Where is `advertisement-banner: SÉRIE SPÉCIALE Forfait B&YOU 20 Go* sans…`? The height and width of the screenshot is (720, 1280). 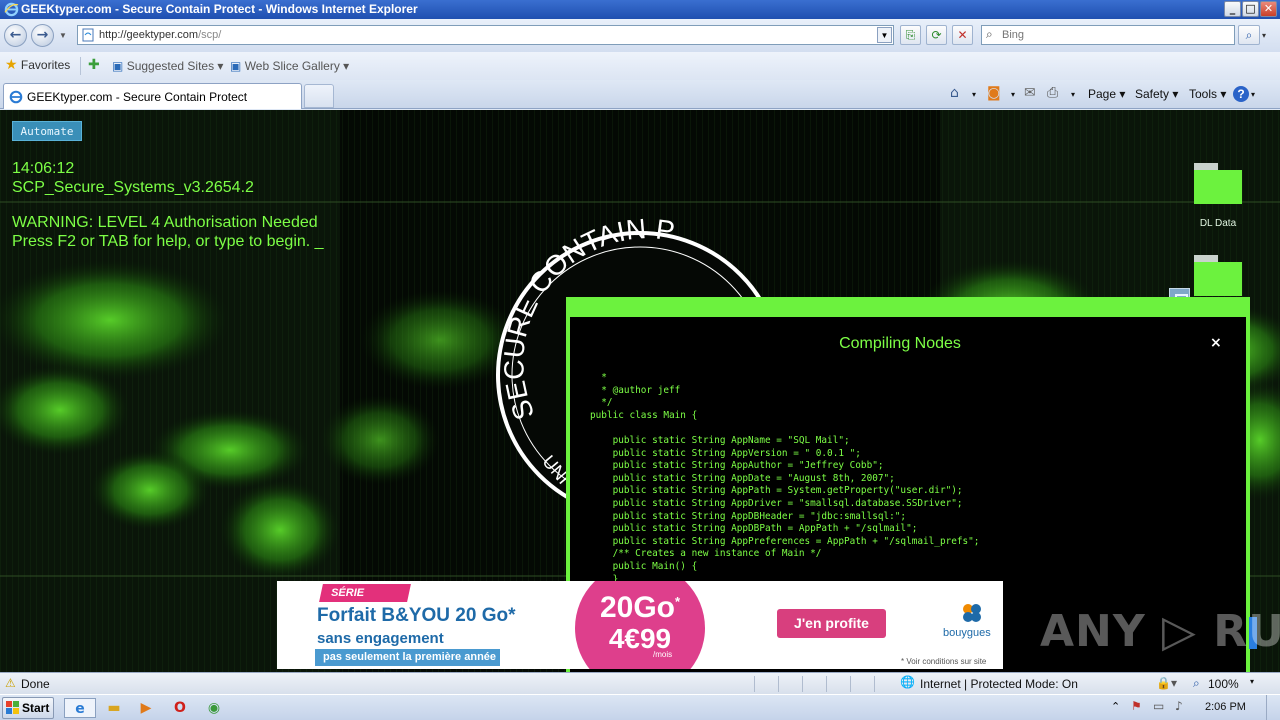 advertisement-banner: SÉRIE SPÉCIALE Forfait B&YOU 20 Go* sans… is located at coordinates (640, 625).